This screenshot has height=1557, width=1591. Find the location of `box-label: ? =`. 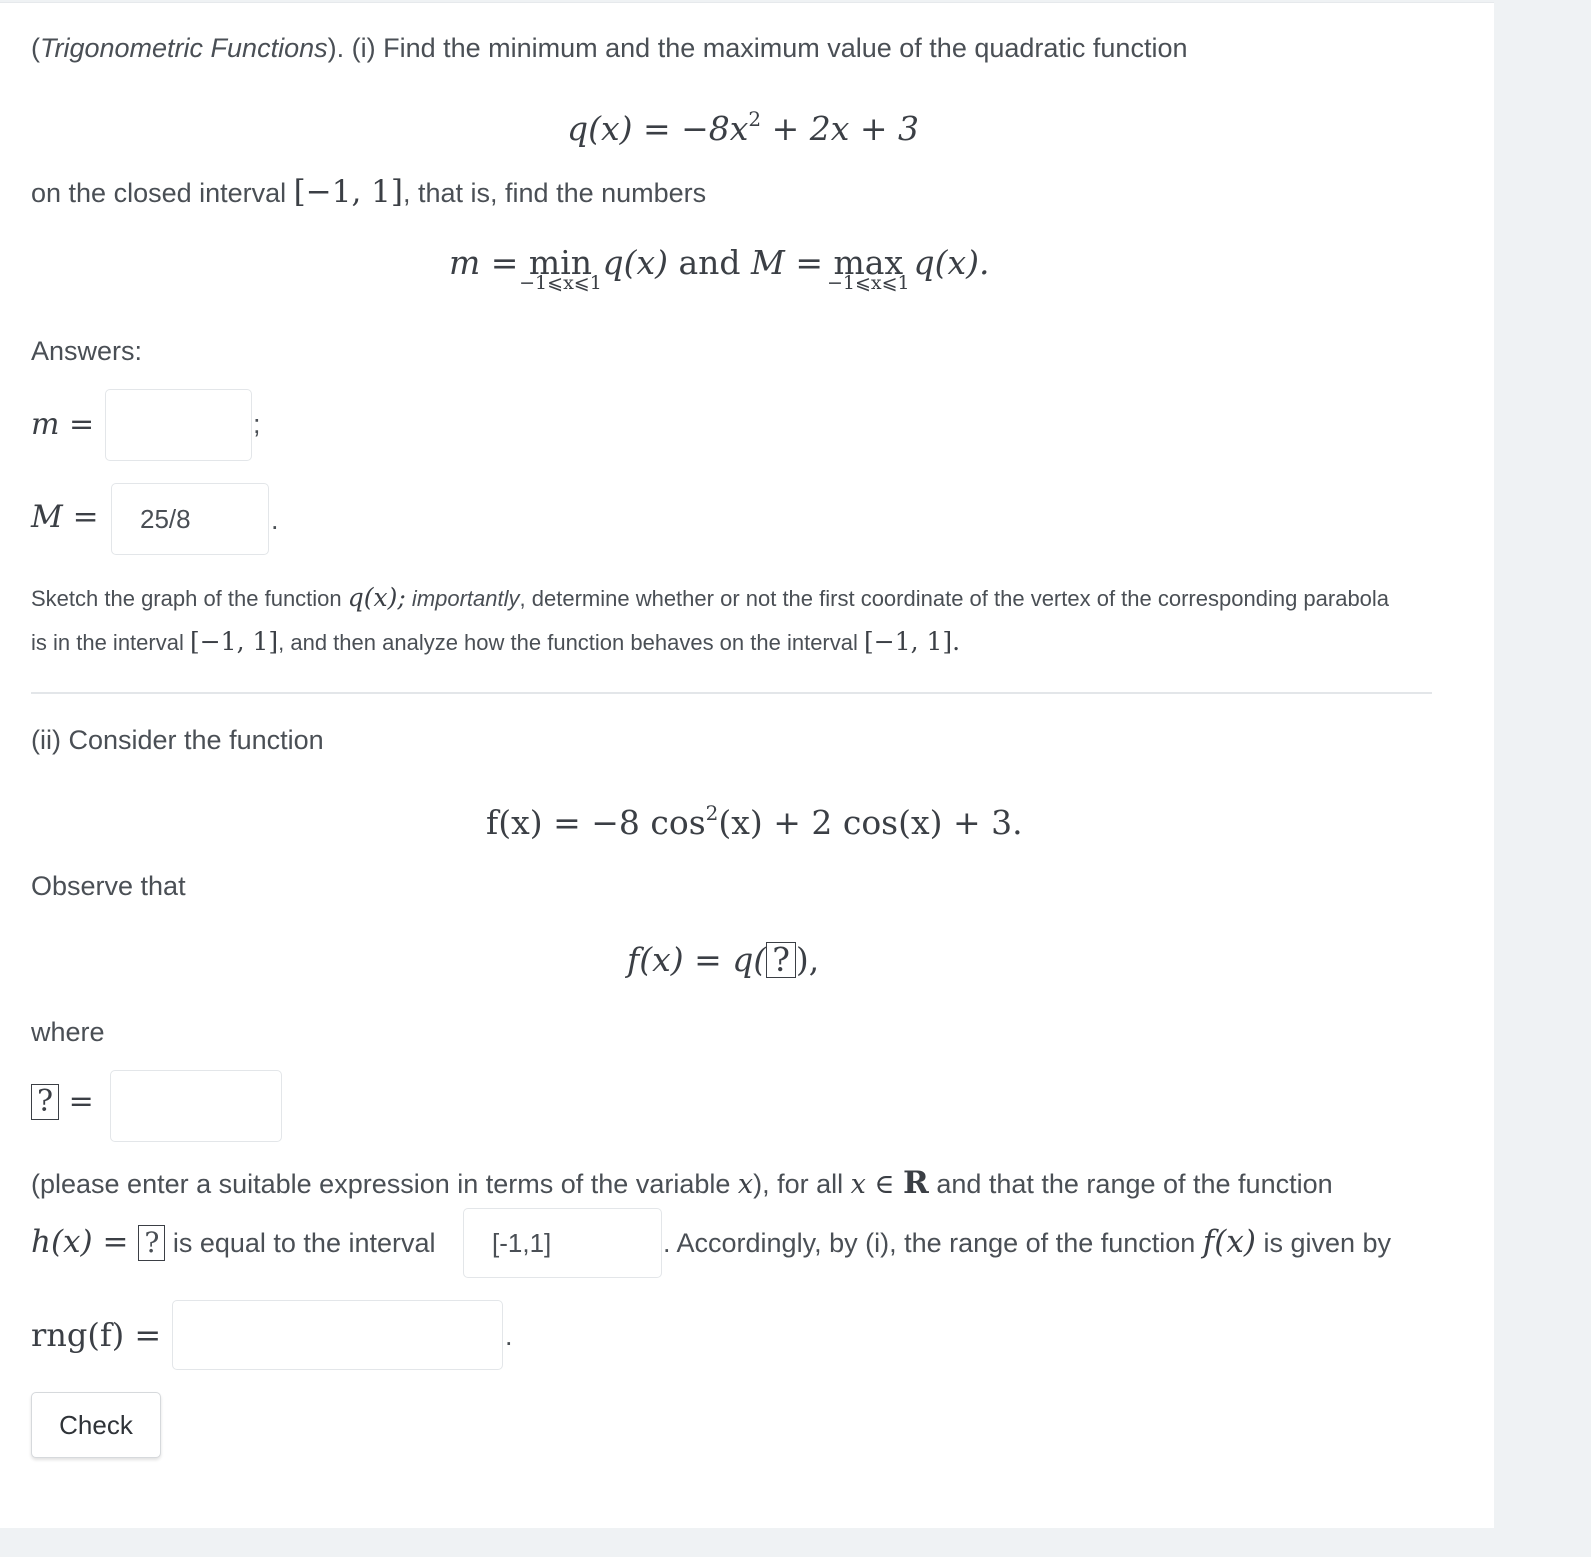

box-label: ? = is located at coordinates (62, 1102).